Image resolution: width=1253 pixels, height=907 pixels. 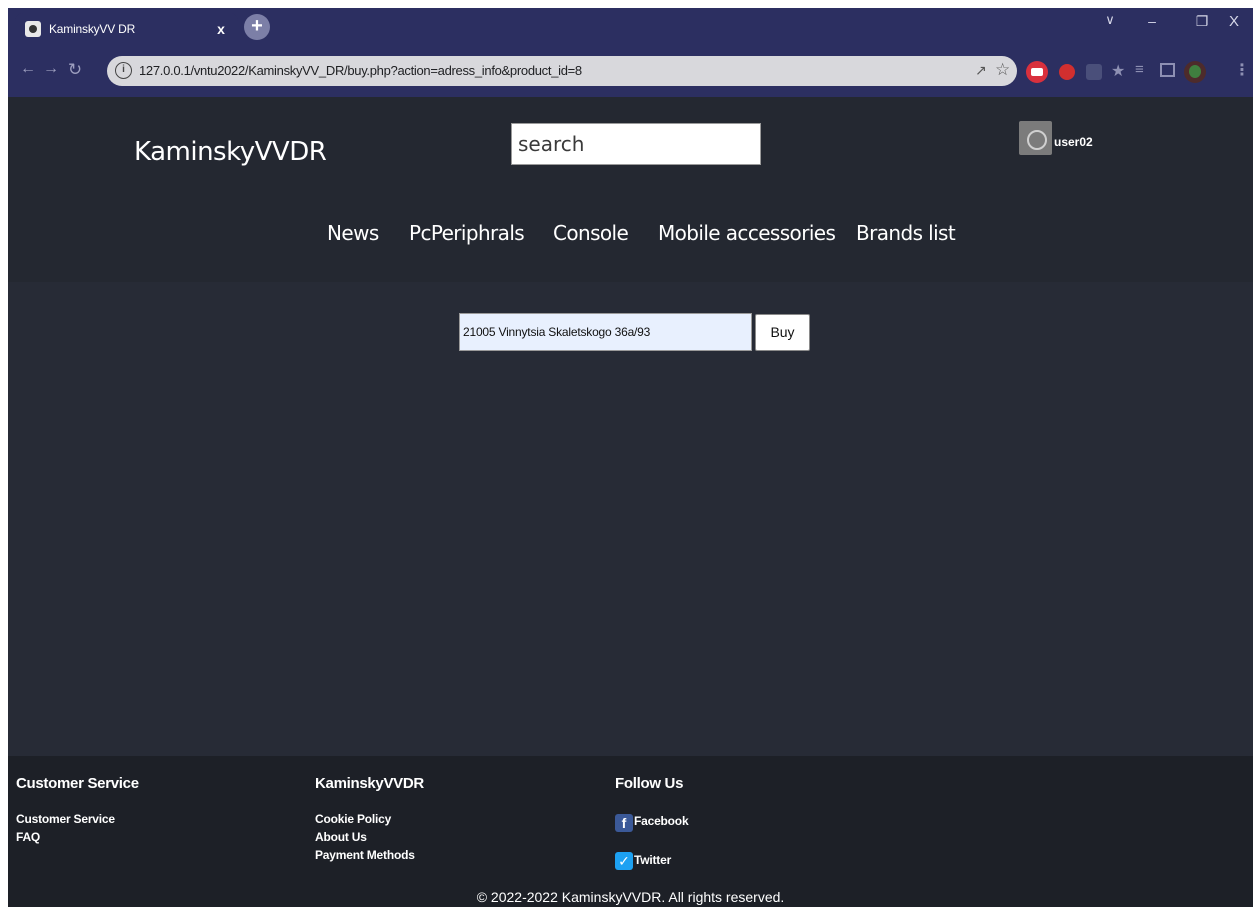 What do you see at coordinates (353, 819) in the screenshot?
I see `footer-link-cookie-policy: Cookie Policy` at bounding box center [353, 819].